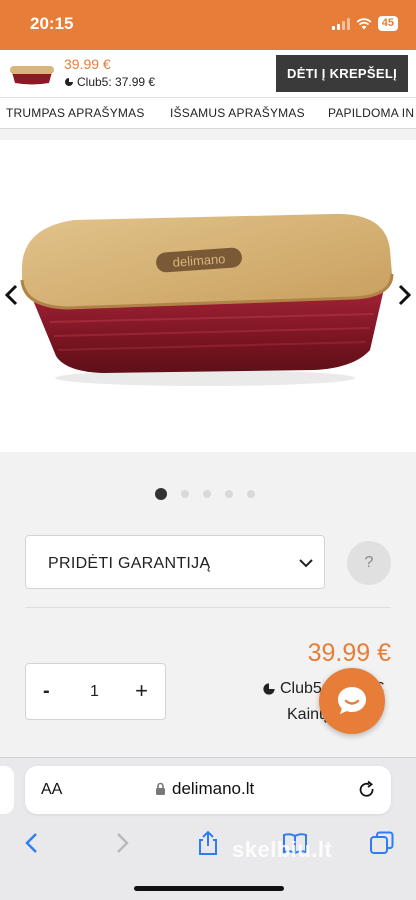  I want to click on status-bar: 20:15 45, so click(208, 25).